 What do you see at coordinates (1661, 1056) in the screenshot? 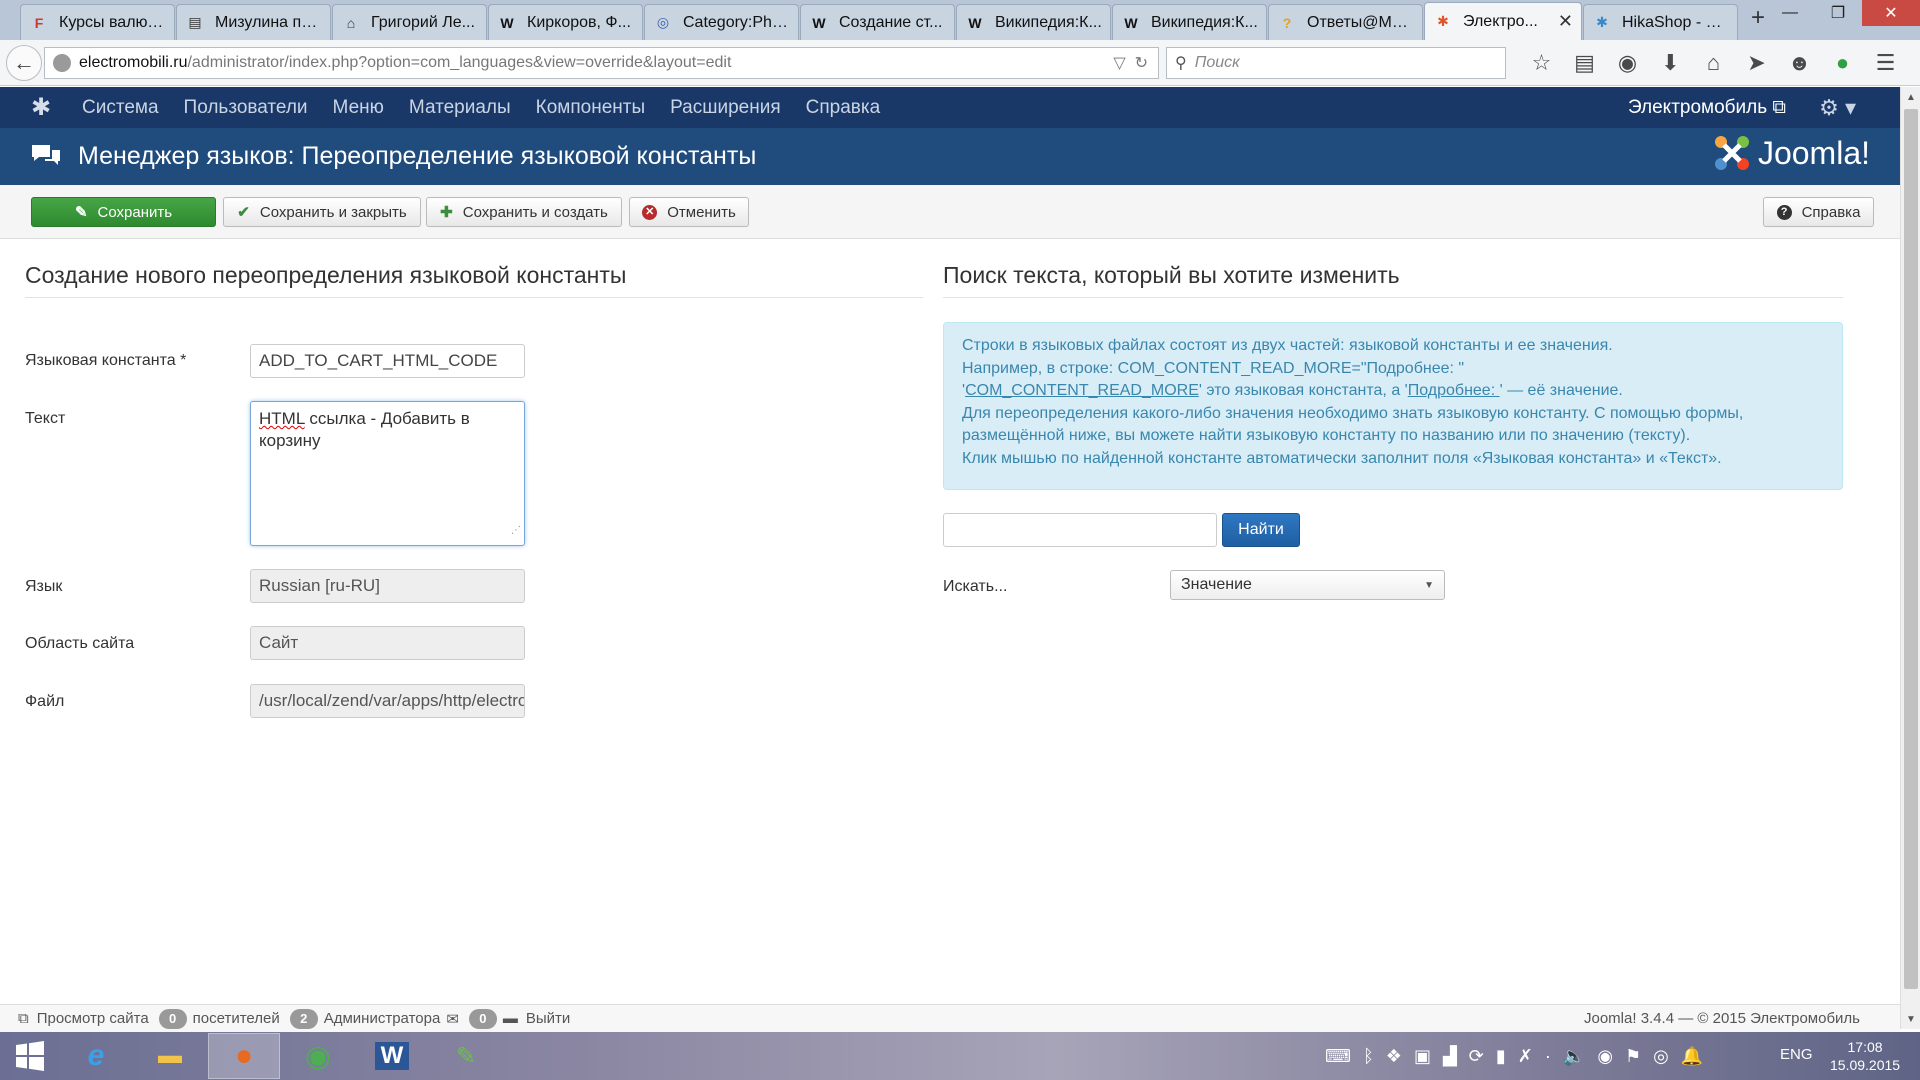
I see `chrome-tray-icon: ◎` at bounding box center [1661, 1056].